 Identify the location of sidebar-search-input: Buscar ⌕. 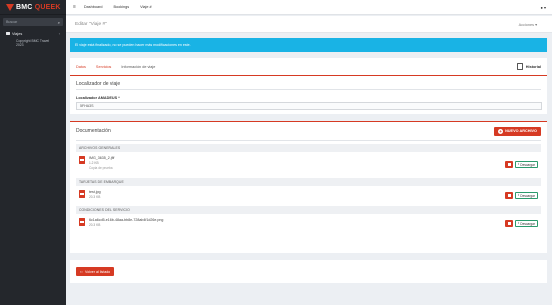
(33, 22).